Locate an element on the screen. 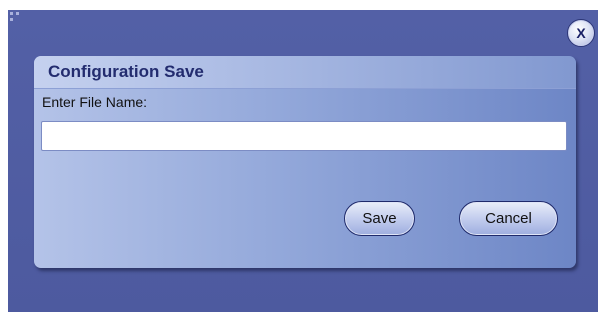  close-icon: X is located at coordinates (581, 33).